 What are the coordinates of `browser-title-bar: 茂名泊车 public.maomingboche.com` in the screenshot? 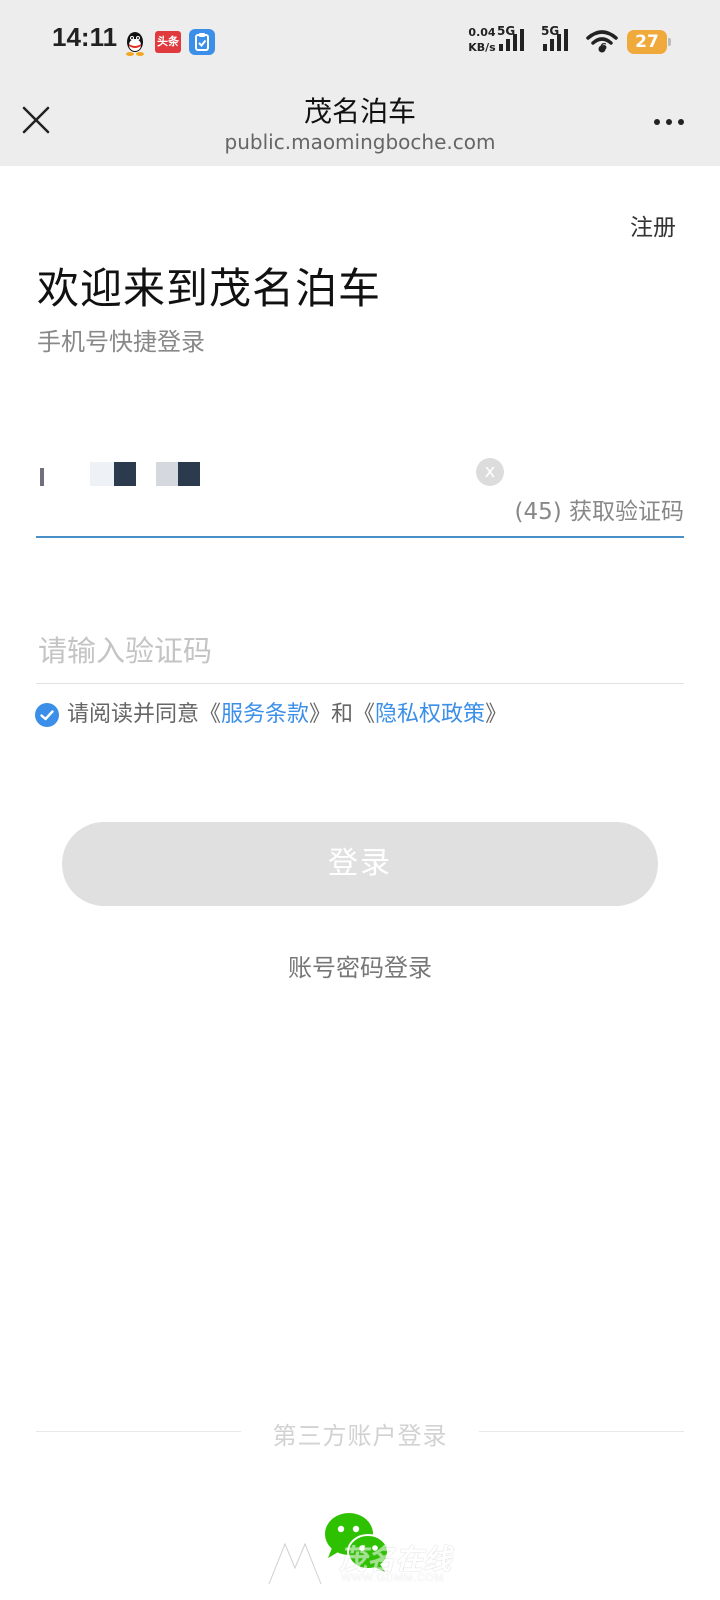 It's located at (360, 123).